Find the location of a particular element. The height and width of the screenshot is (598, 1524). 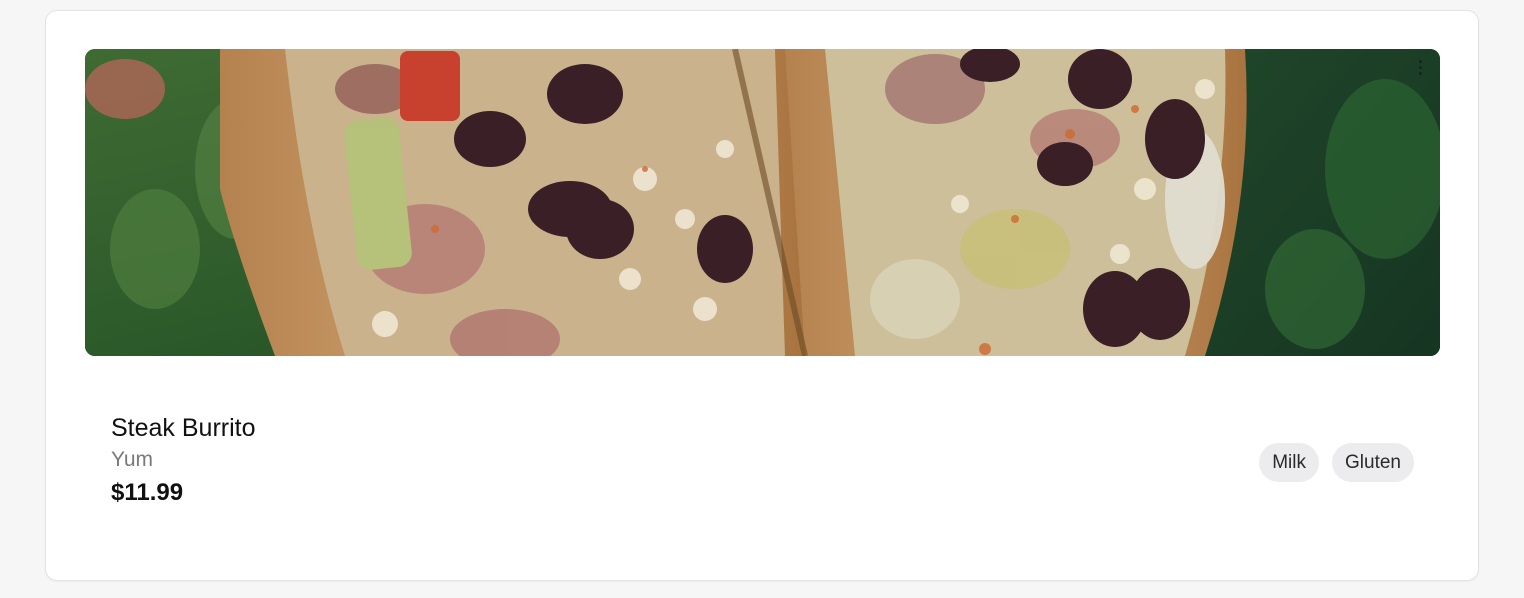

item-description: Yum is located at coordinates (132, 459).